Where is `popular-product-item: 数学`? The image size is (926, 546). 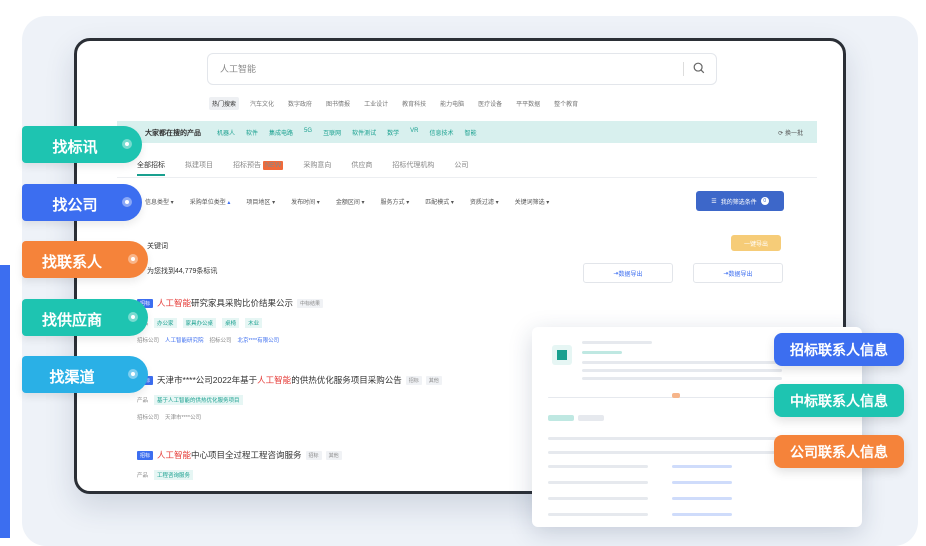
popular-product-item: 数学 is located at coordinates (393, 132).